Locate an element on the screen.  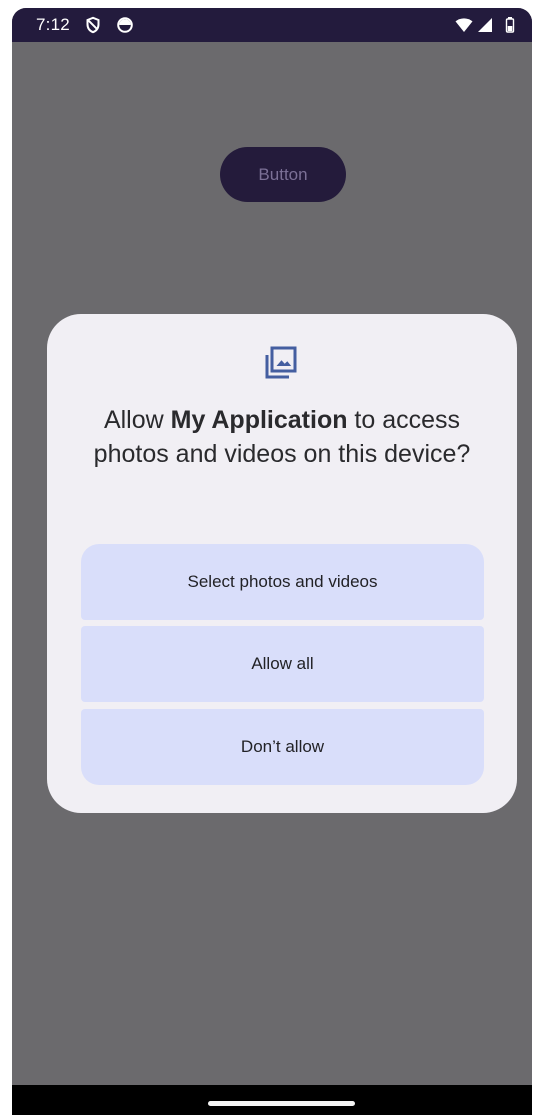
data-saver-icon is located at coordinates (125, 25).